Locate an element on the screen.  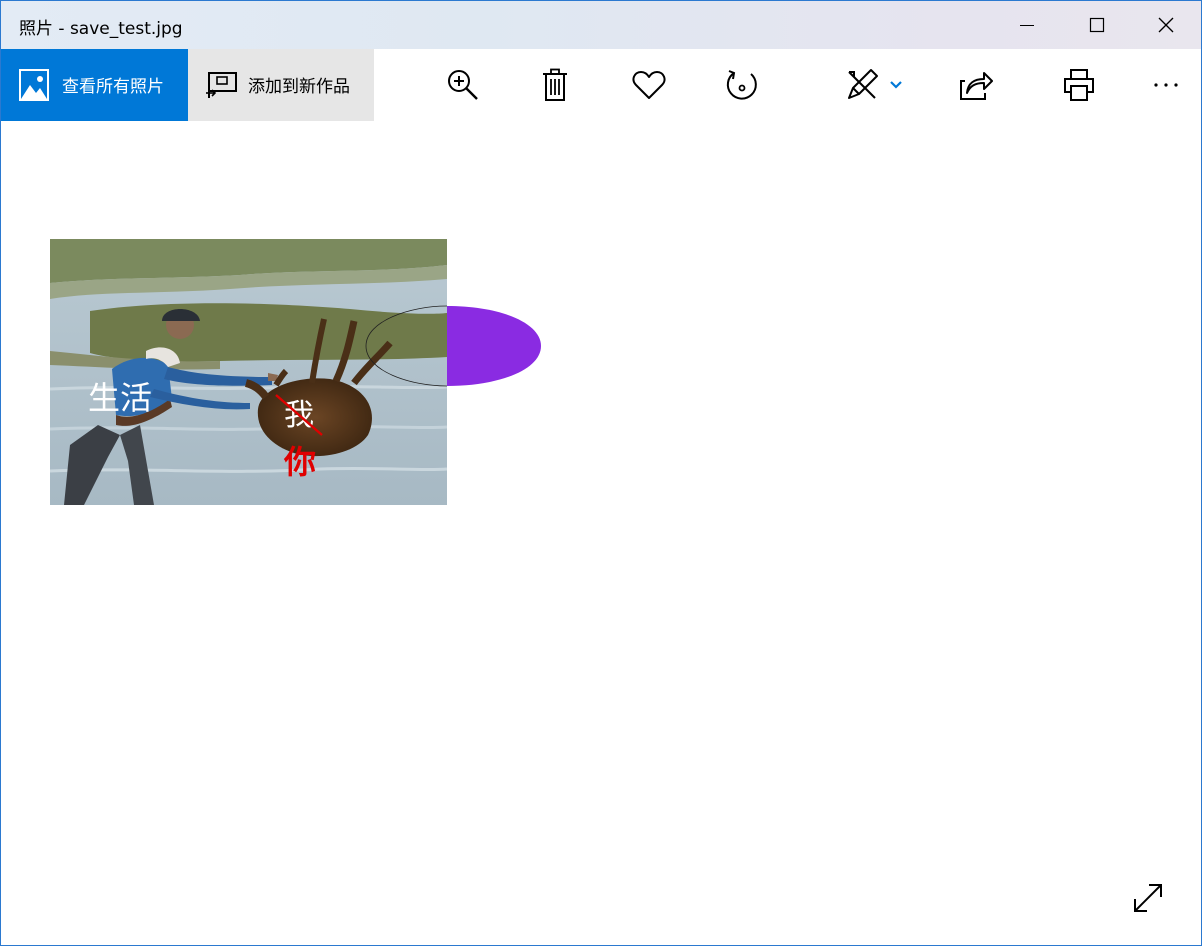
share-button is located at coordinates (976, 85).